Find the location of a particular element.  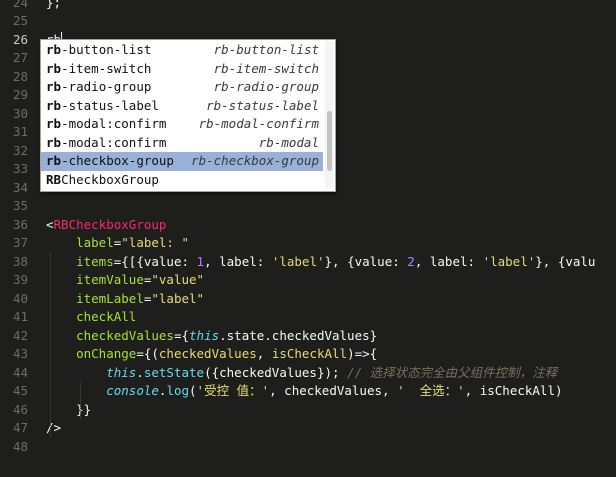

code-token: }} is located at coordinates (69, 409).